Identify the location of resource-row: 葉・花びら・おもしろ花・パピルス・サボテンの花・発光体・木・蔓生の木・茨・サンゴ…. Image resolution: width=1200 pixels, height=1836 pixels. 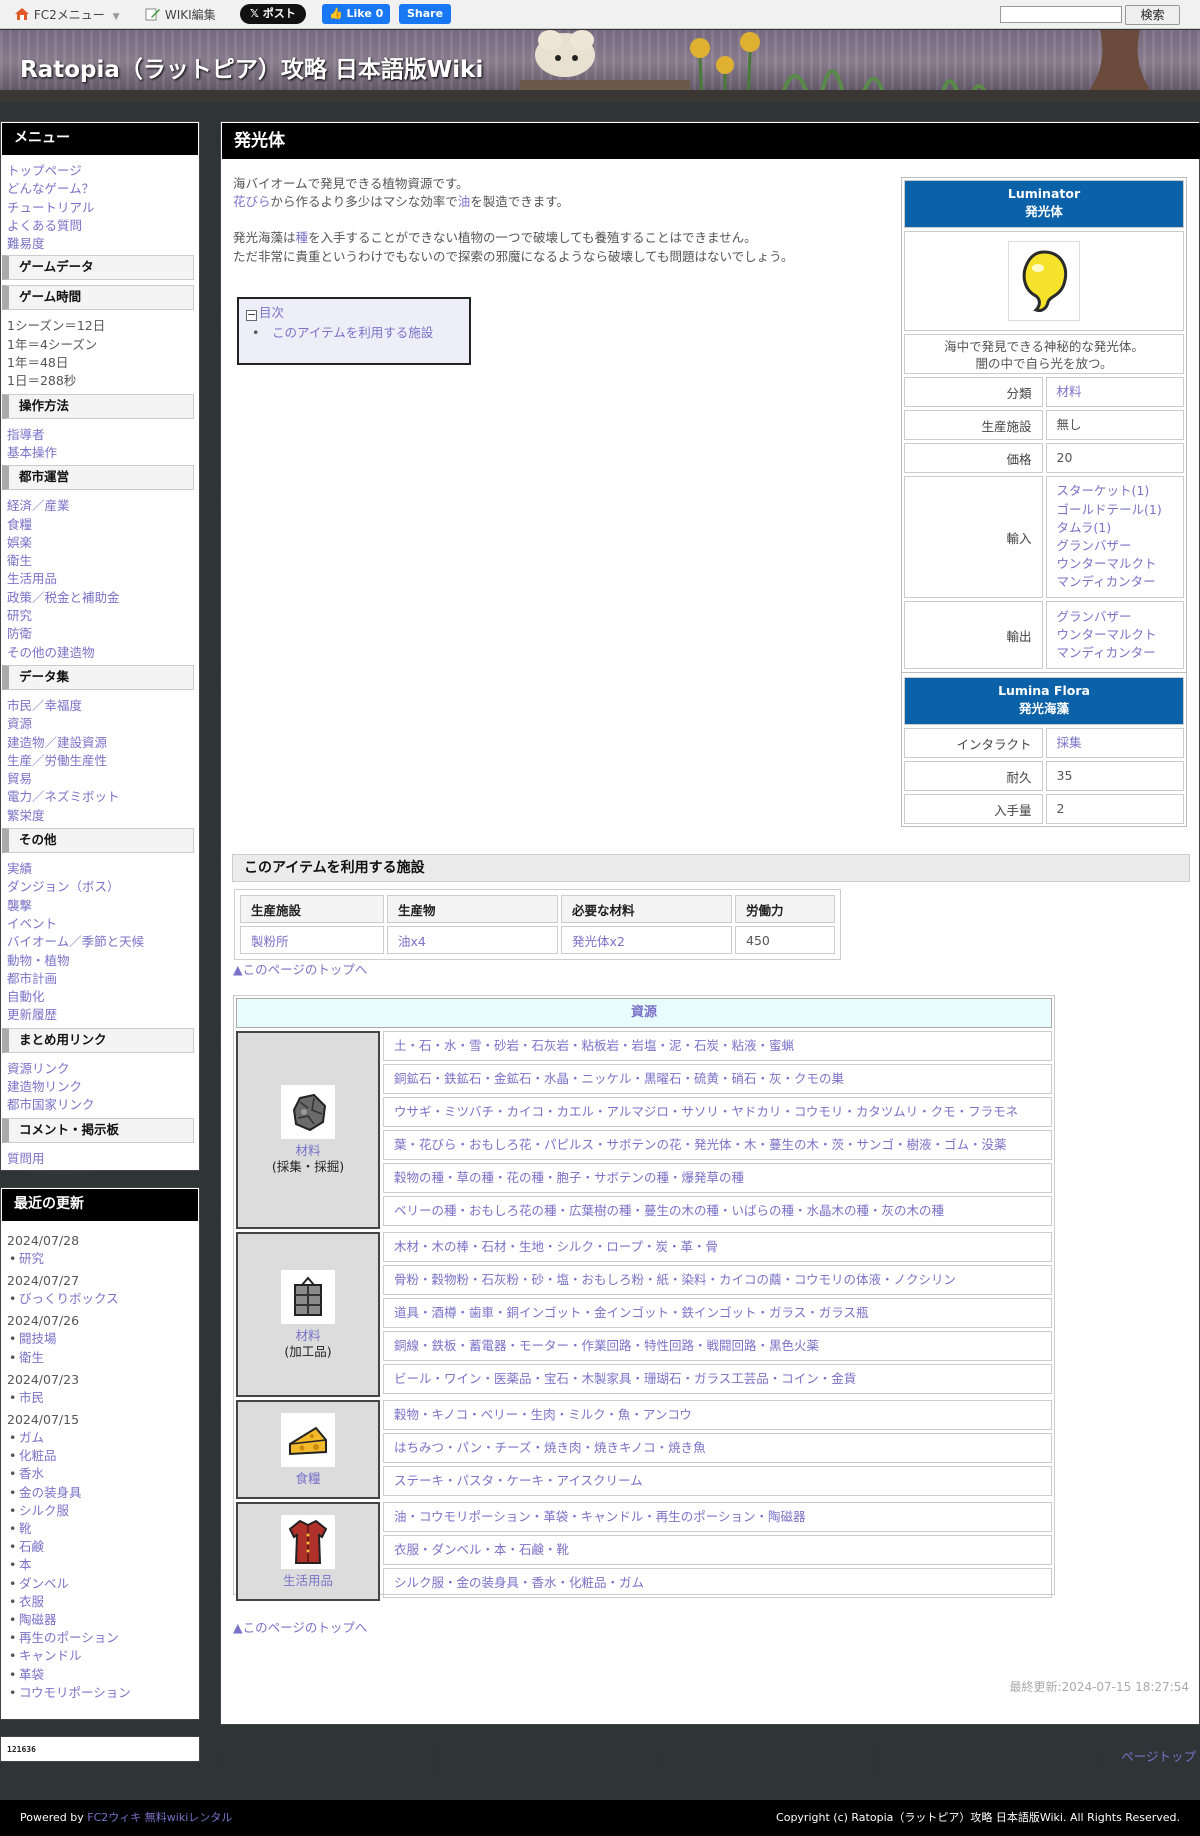
(717, 1145).